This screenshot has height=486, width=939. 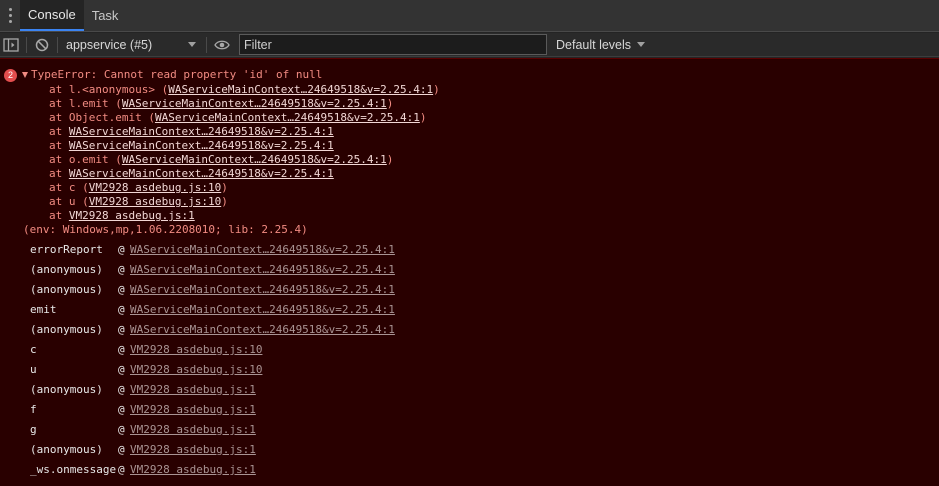 I want to click on table-row: _ws.onmessage @ VM2928 asdebug.js:1, so click(x=143, y=470).